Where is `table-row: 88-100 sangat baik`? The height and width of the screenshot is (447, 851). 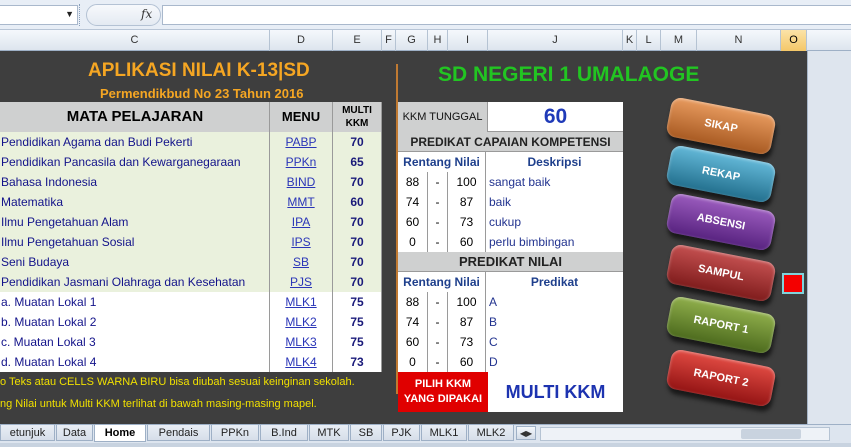
table-row: 88-100 sangat baik is located at coordinates (510, 182).